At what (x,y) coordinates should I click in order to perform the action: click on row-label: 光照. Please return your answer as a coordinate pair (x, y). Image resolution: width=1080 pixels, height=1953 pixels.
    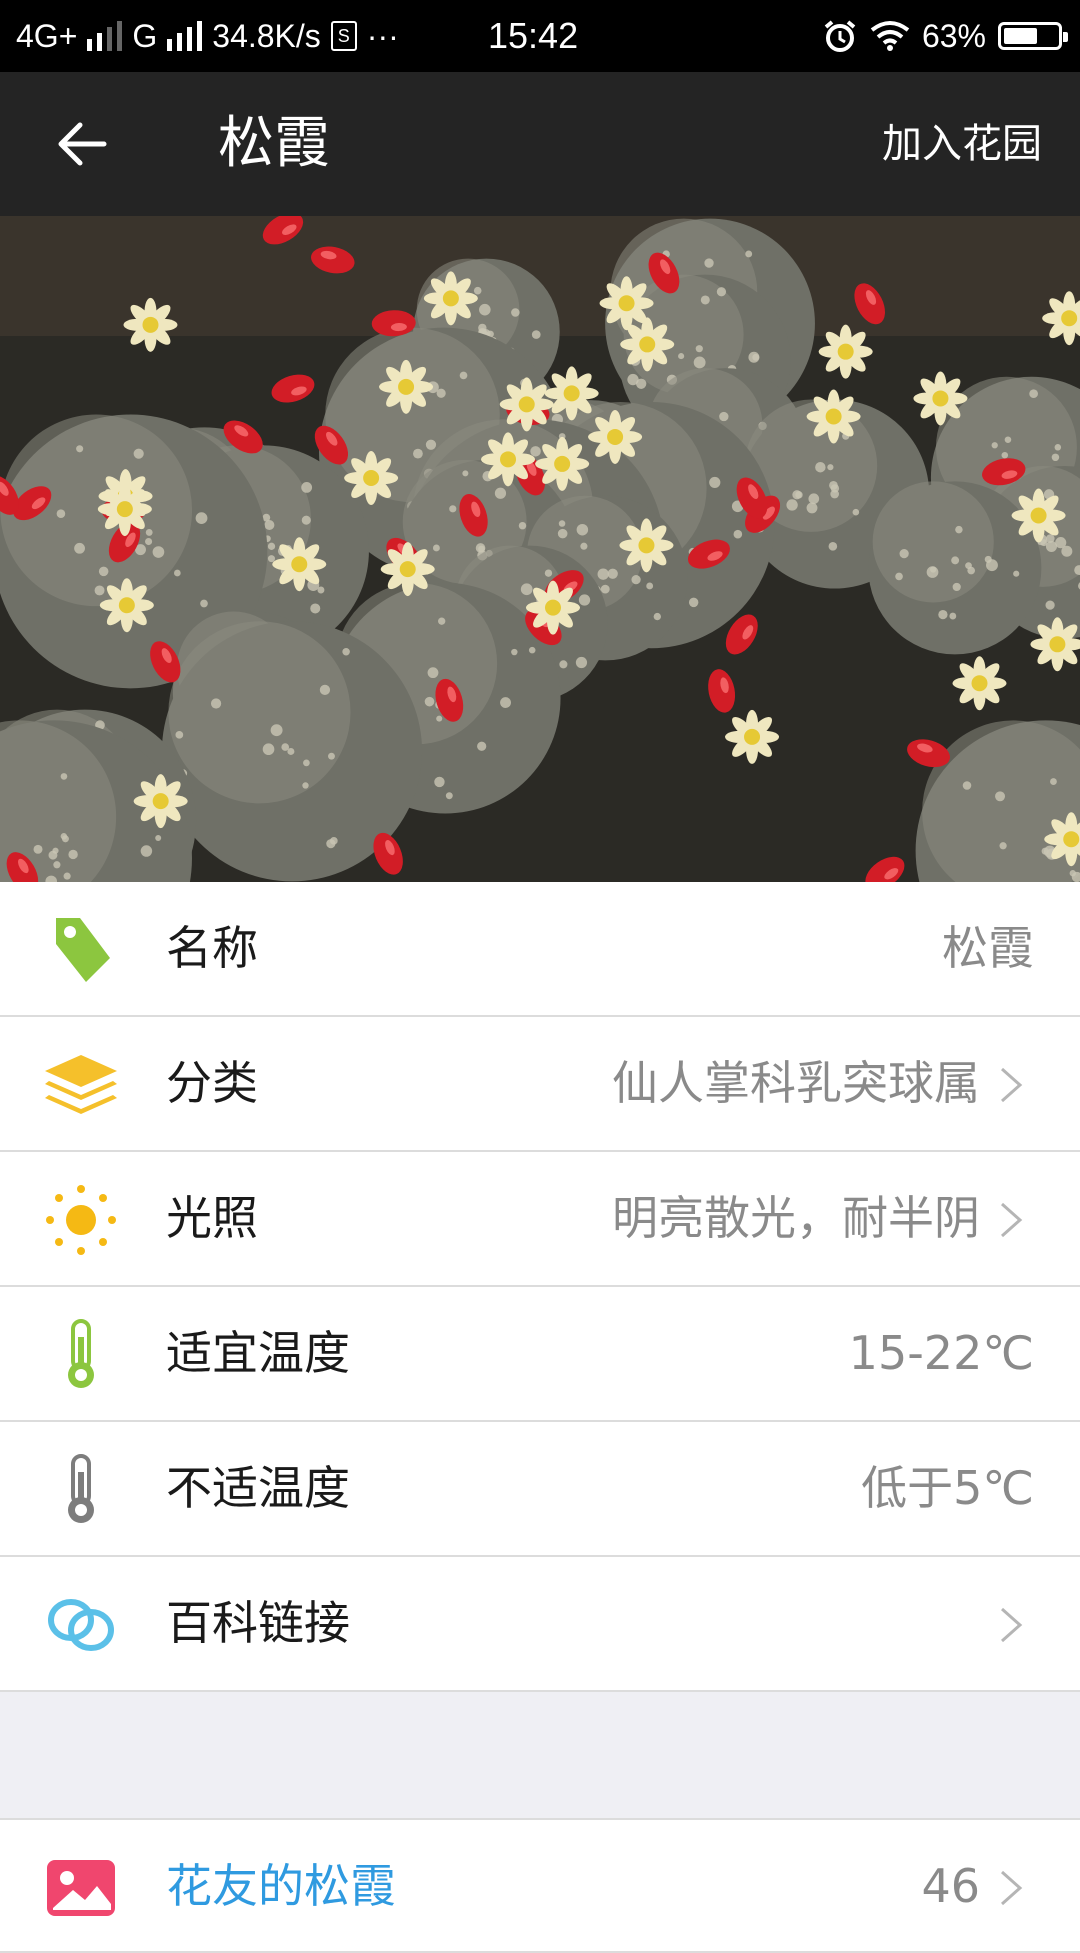
    Looking at the image, I should click on (212, 1218).